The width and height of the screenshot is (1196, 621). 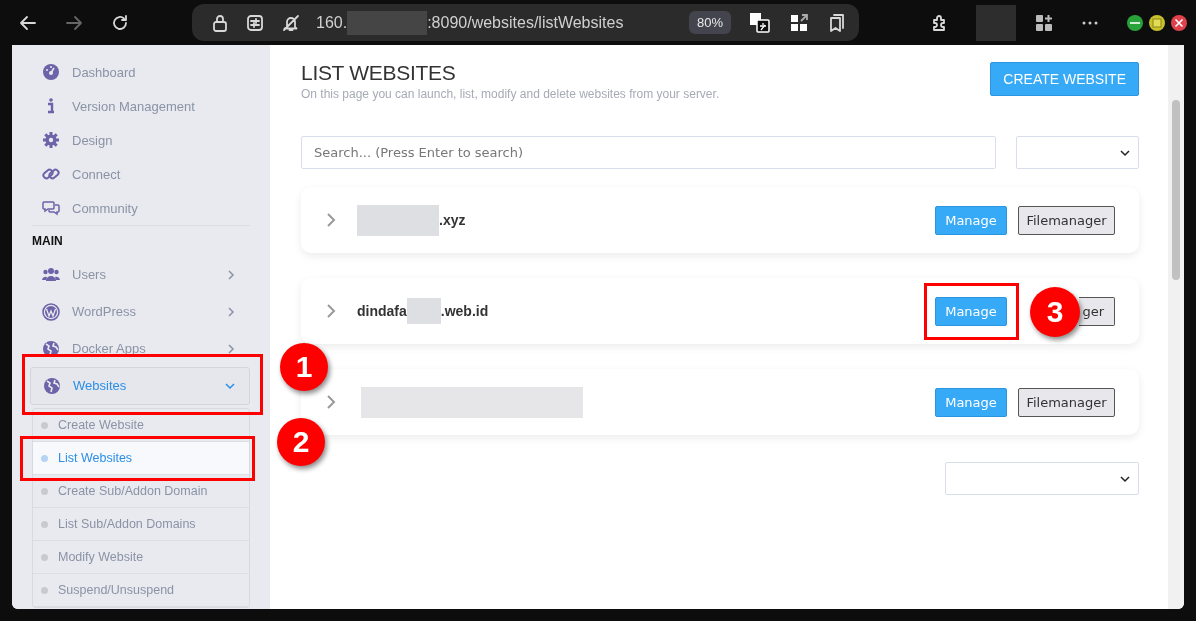 I want to click on search-field: Search... (Press Enter to search), so click(x=648, y=152).